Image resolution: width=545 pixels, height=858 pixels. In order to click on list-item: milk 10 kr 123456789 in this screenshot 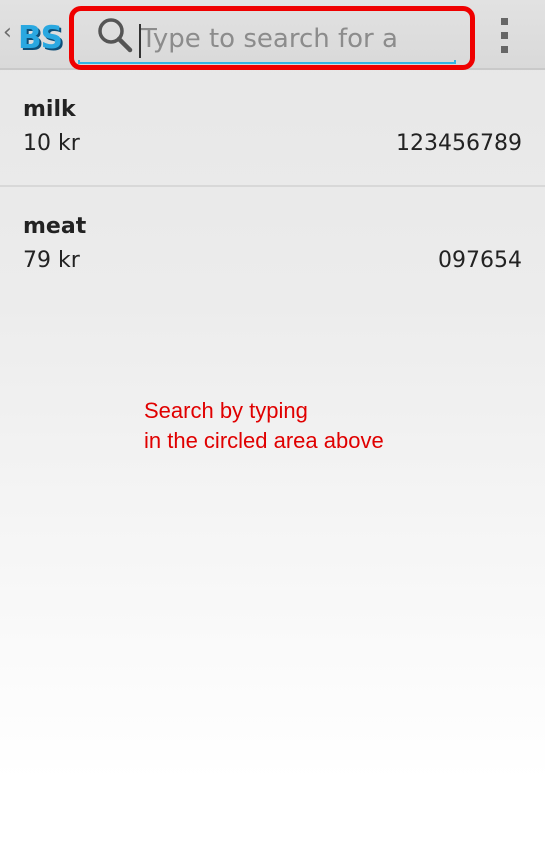, I will do `click(272, 127)`.